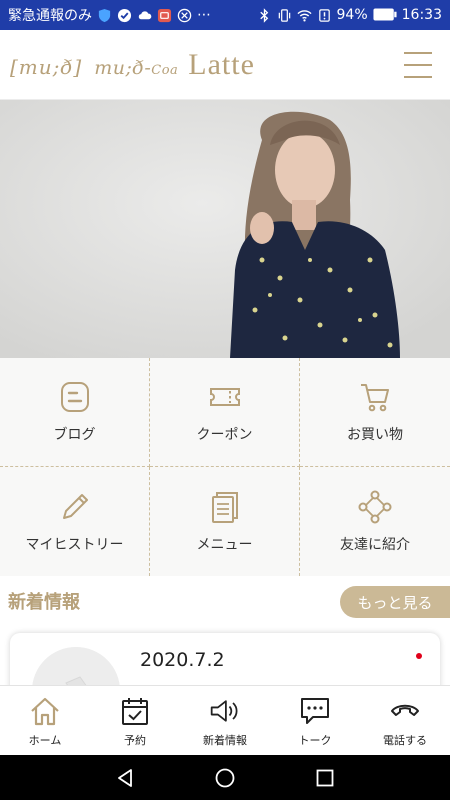  Describe the element at coordinates (74, 397) in the screenshot. I see `blog-icon` at that location.